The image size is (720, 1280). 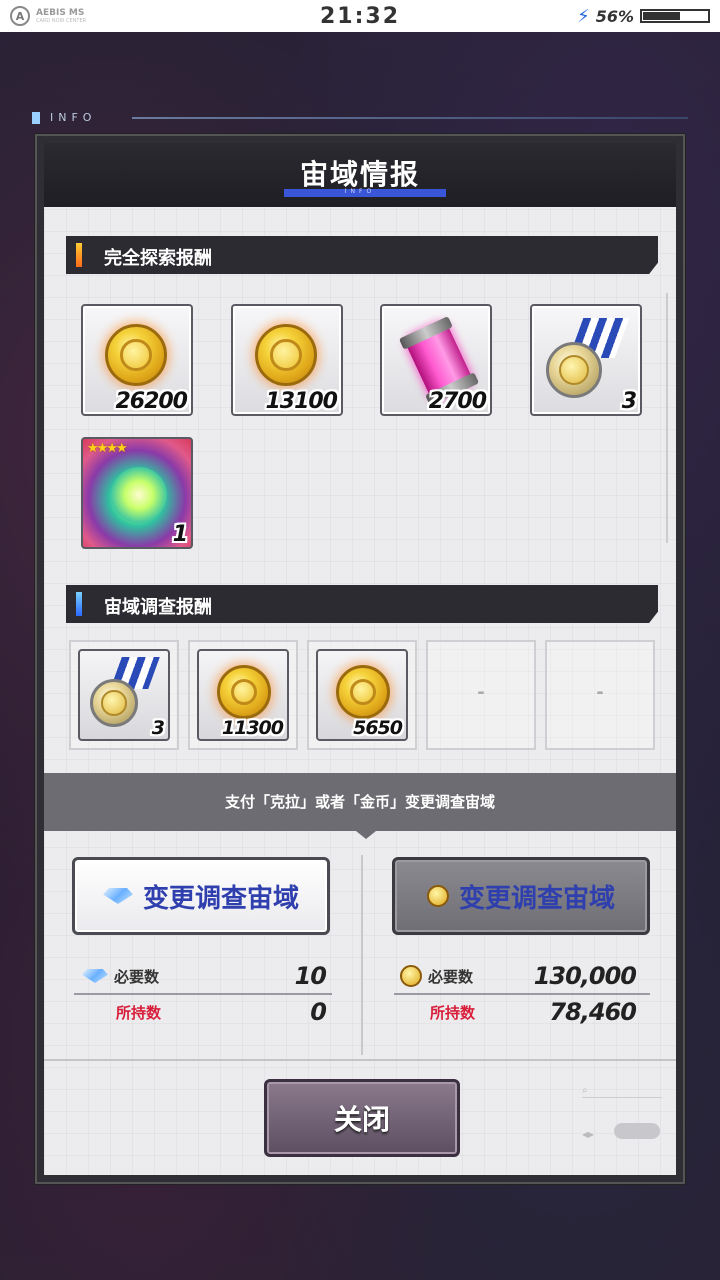 I want to click on reward-qty: 11300, so click(x=252, y=728).